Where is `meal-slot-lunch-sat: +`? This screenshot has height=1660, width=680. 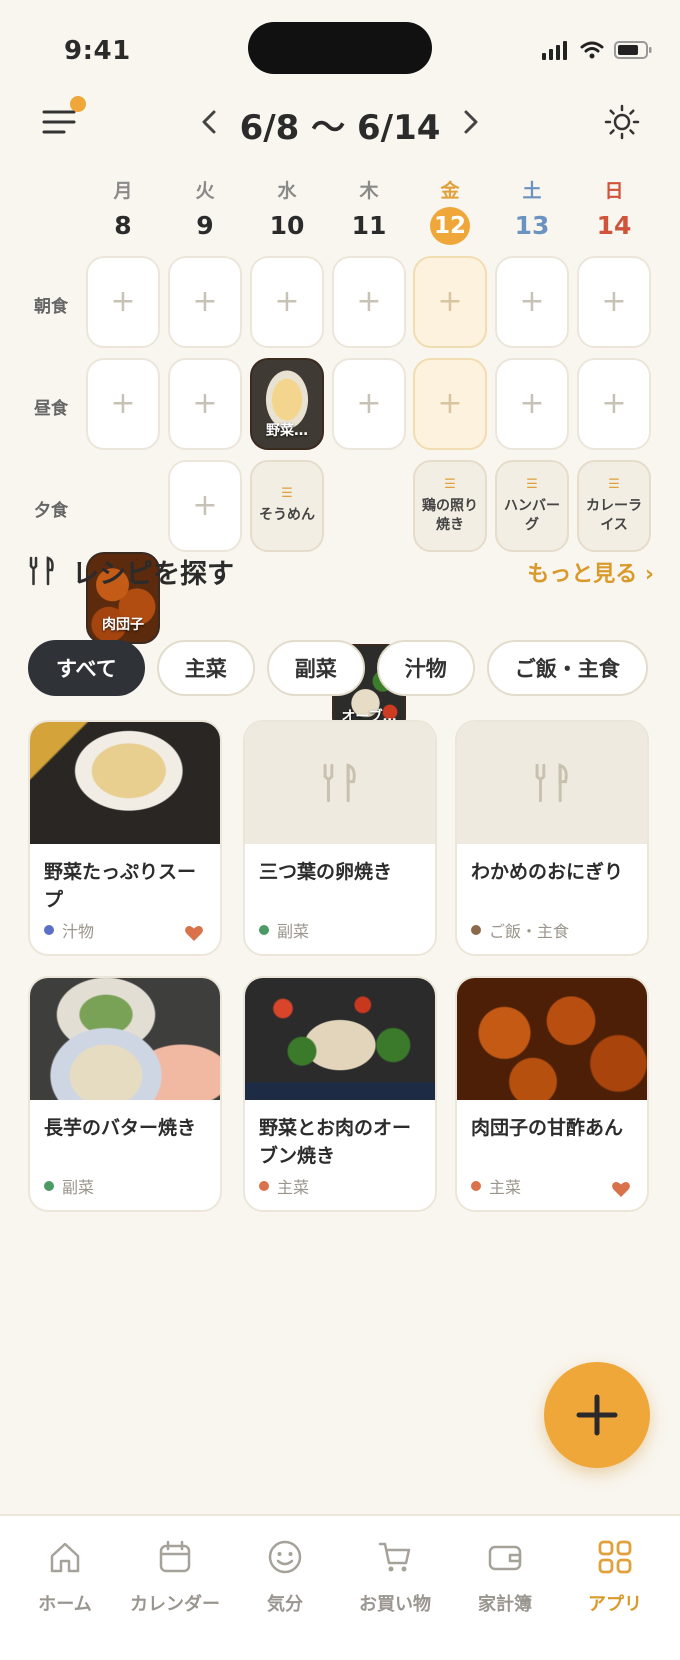 meal-slot-lunch-sat: + is located at coordinates (532, 404).